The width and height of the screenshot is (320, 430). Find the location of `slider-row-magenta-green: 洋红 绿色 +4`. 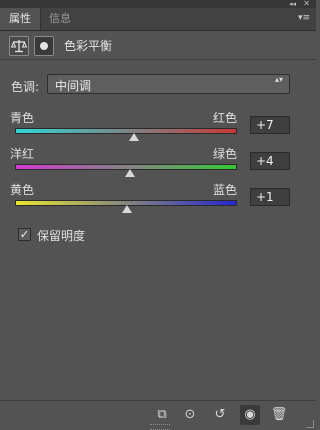

slider-row-magenta-green: 洋红 绿色 +4 is located at coordinates (158, 165).